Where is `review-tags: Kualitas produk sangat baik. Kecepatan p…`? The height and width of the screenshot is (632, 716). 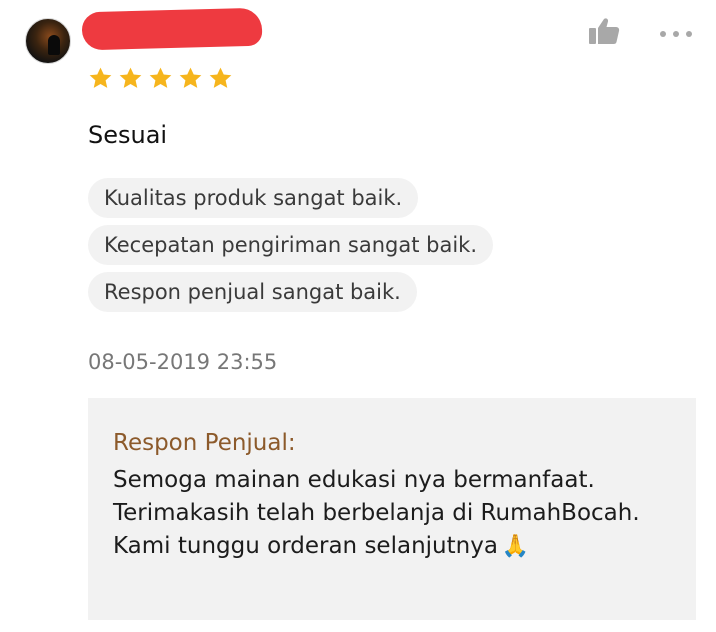 review-tags: Kualitas produk sangat baik. Kecepatan p… is located at coordinates (290, 248).